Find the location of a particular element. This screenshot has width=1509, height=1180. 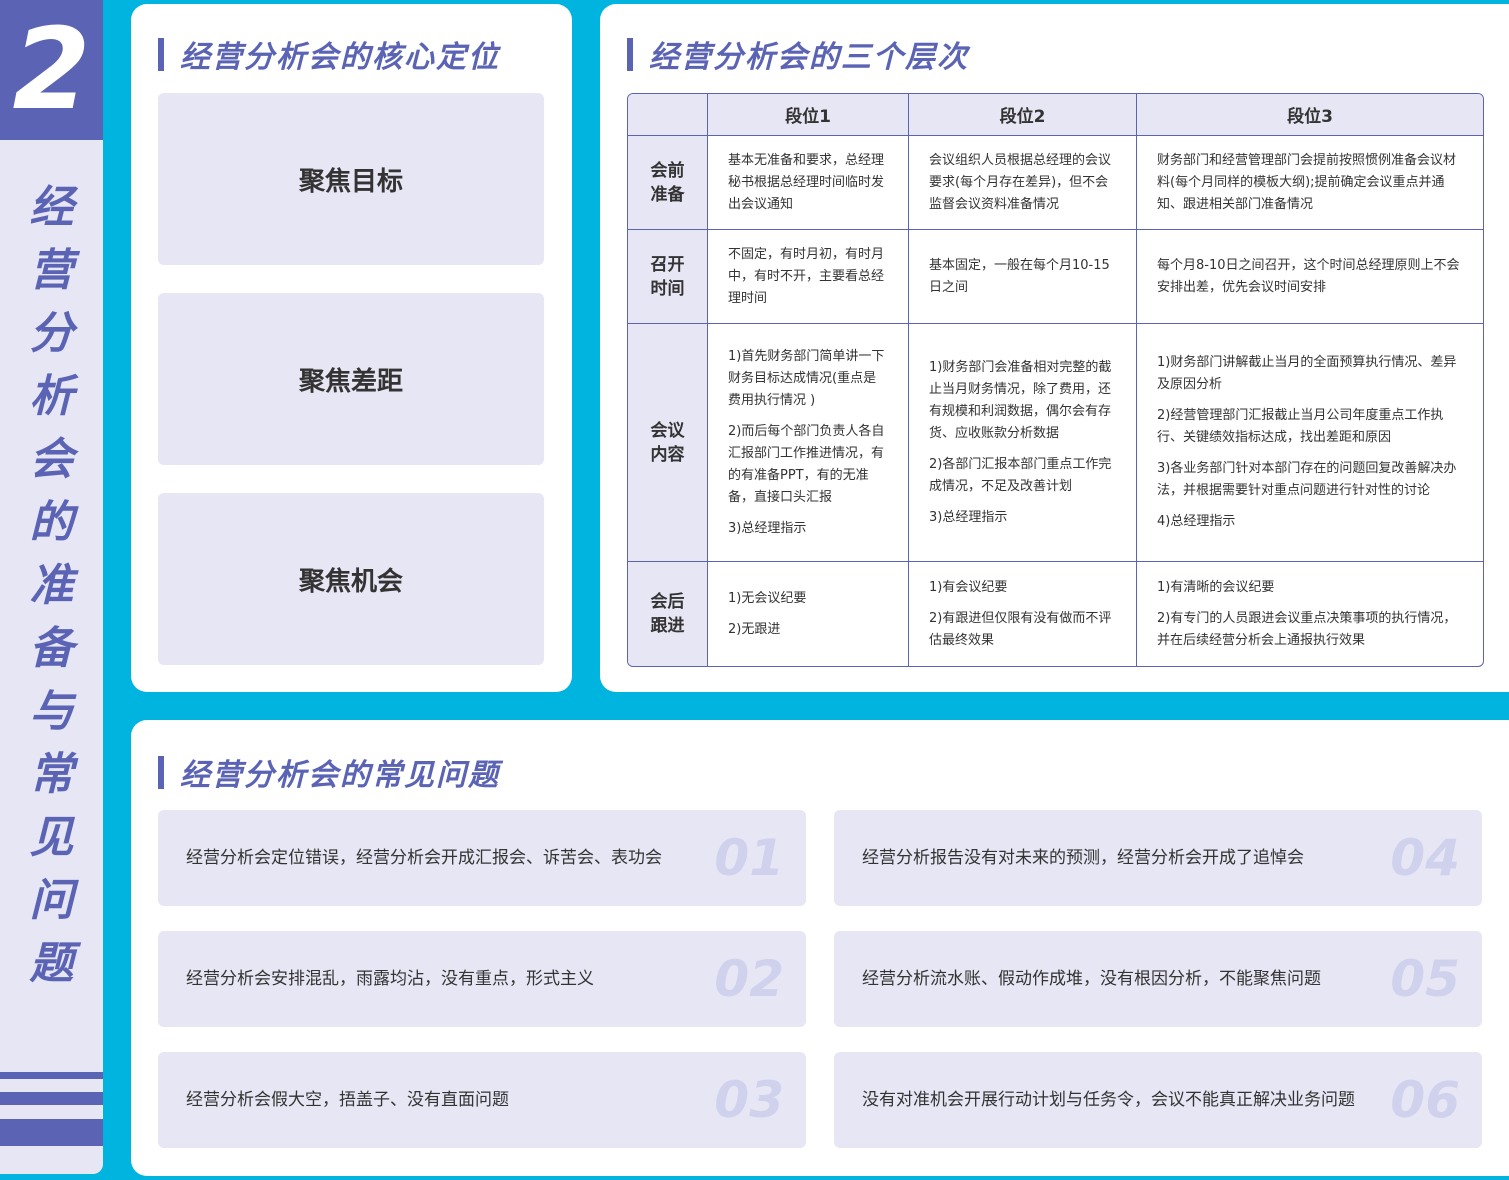

panel-title-text: 经营分析会的常见问题 is located at coordinates (340, 775).